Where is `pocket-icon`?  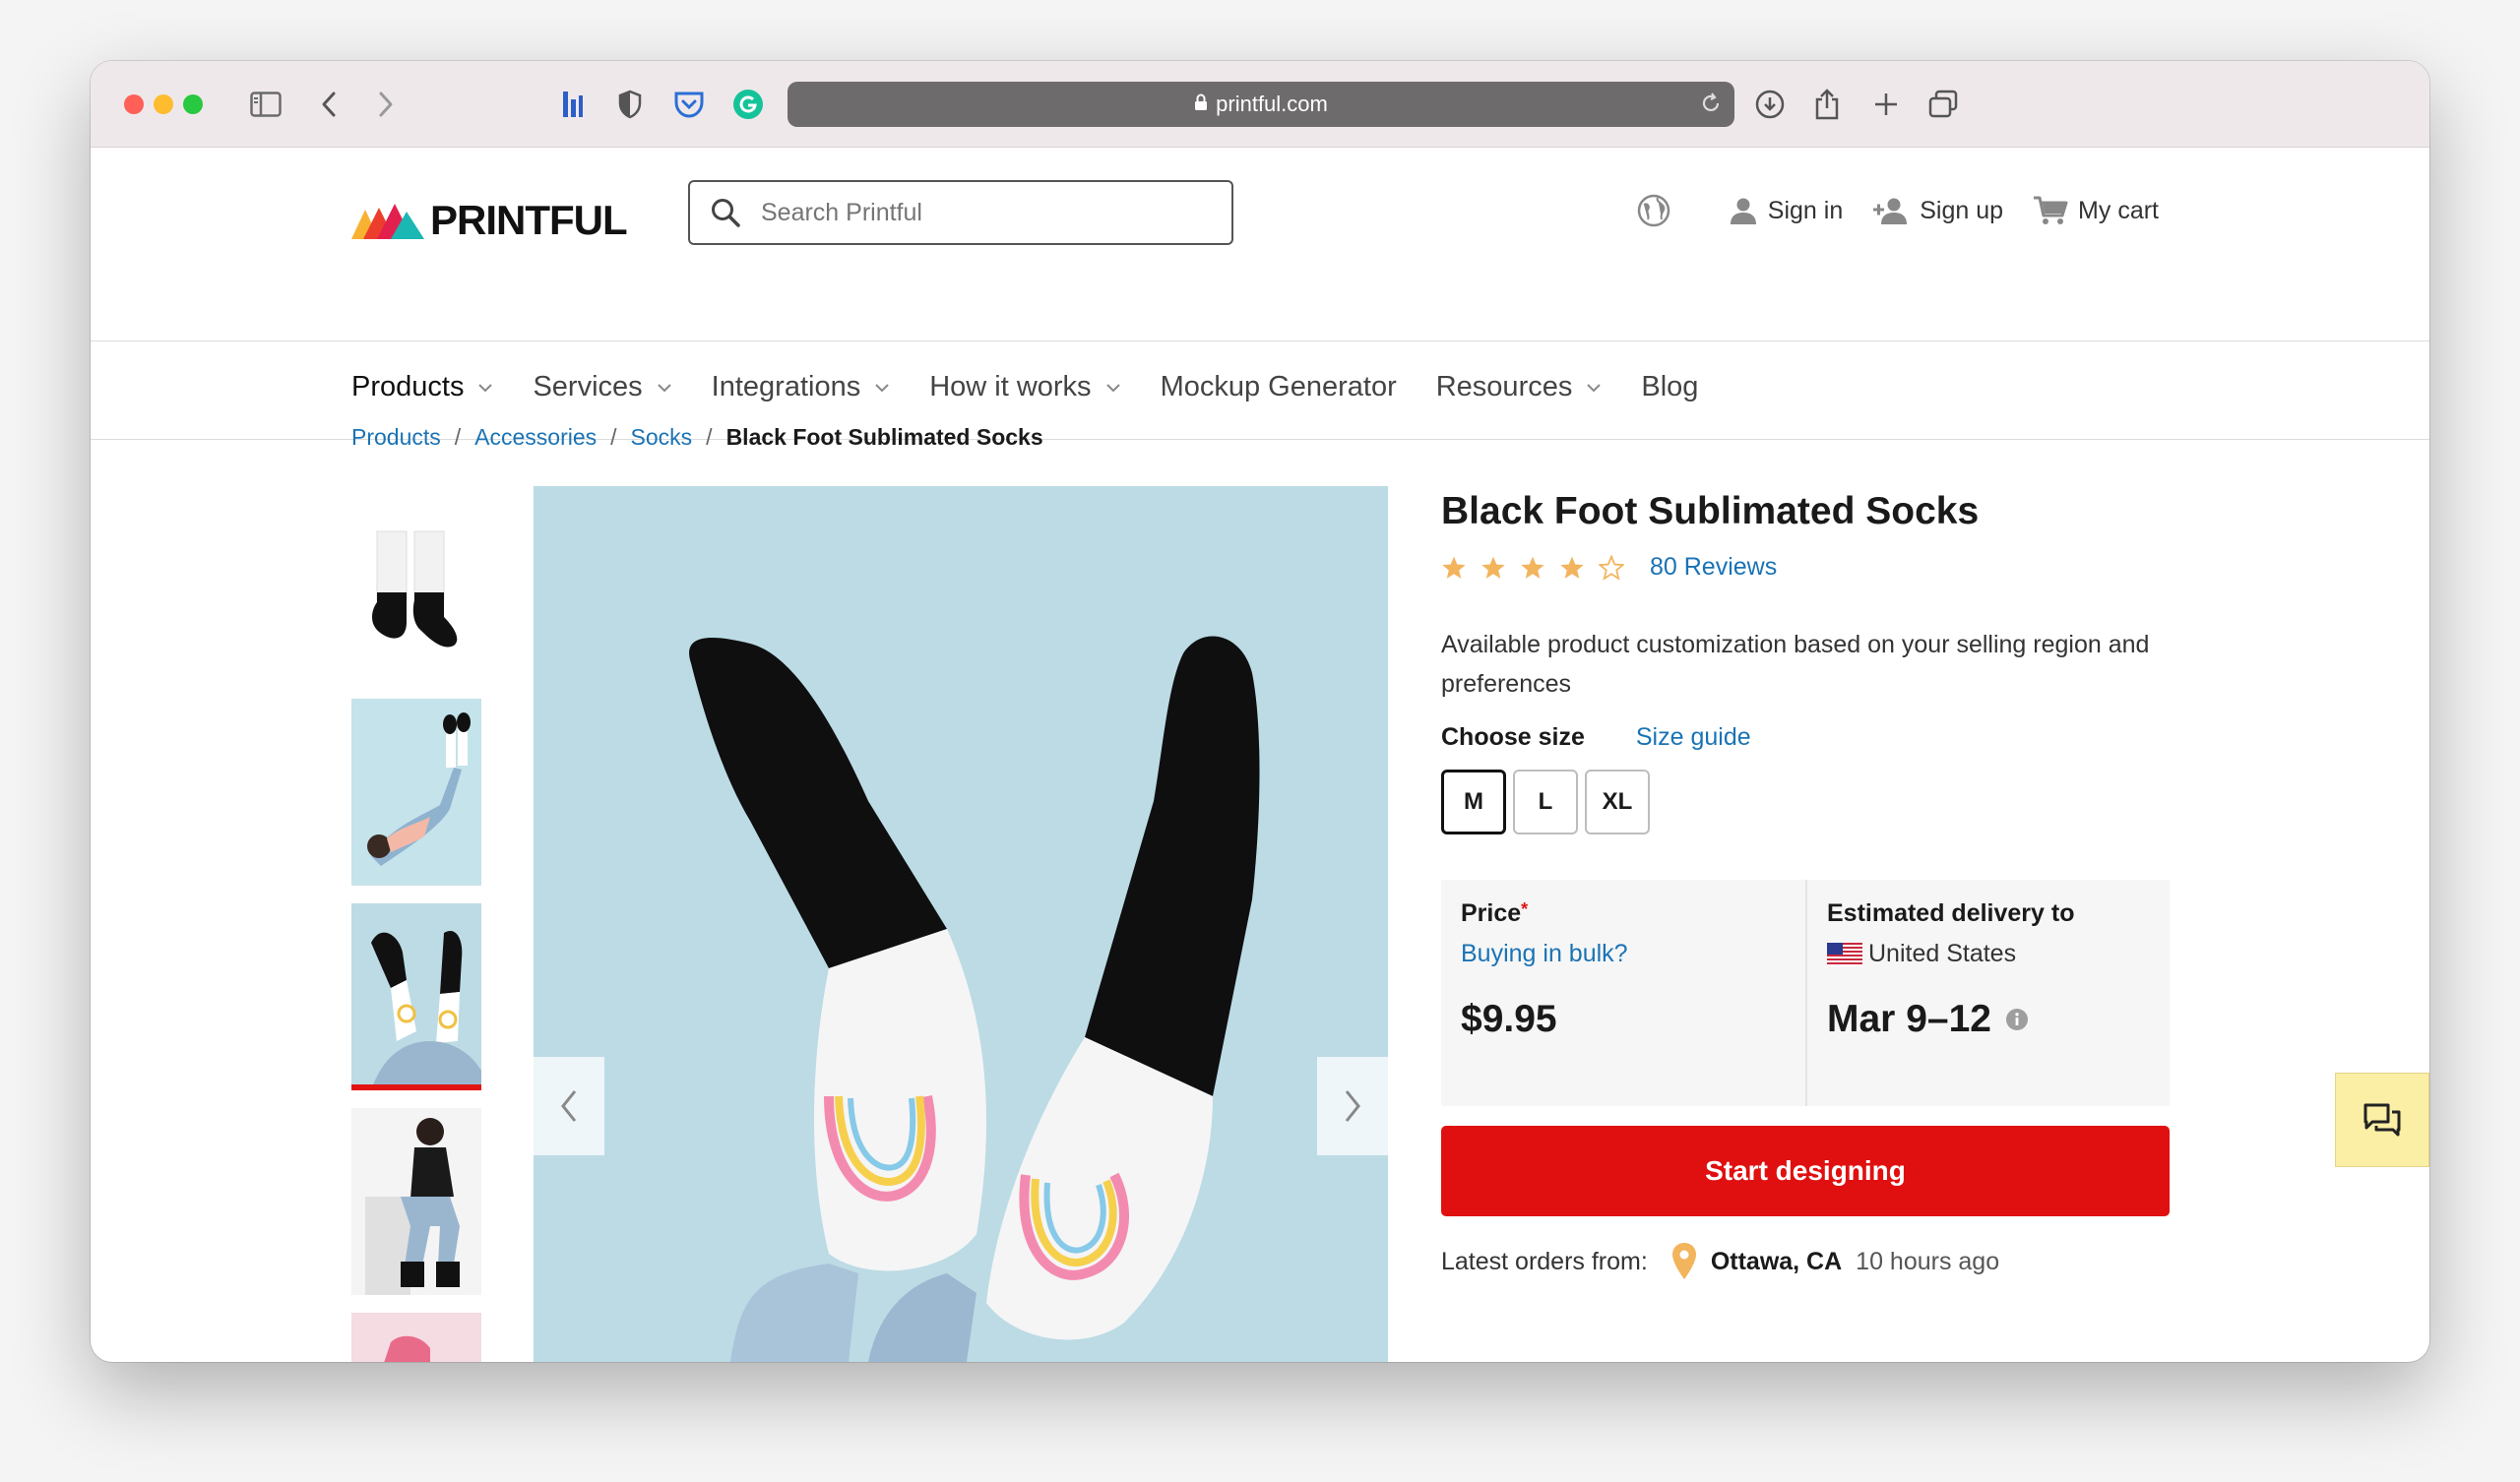 pocket-icon is located at coordinates (689, 104).